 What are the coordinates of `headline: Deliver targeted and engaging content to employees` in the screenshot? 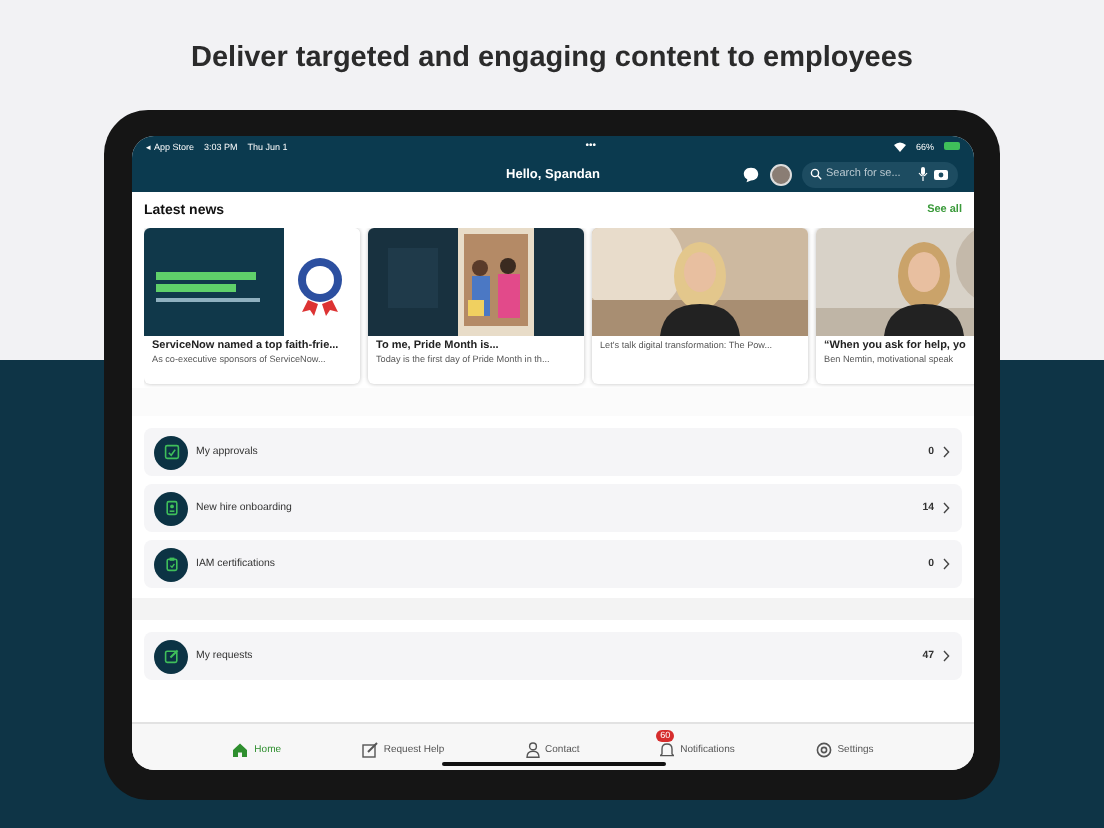 It's located at (552, 54).